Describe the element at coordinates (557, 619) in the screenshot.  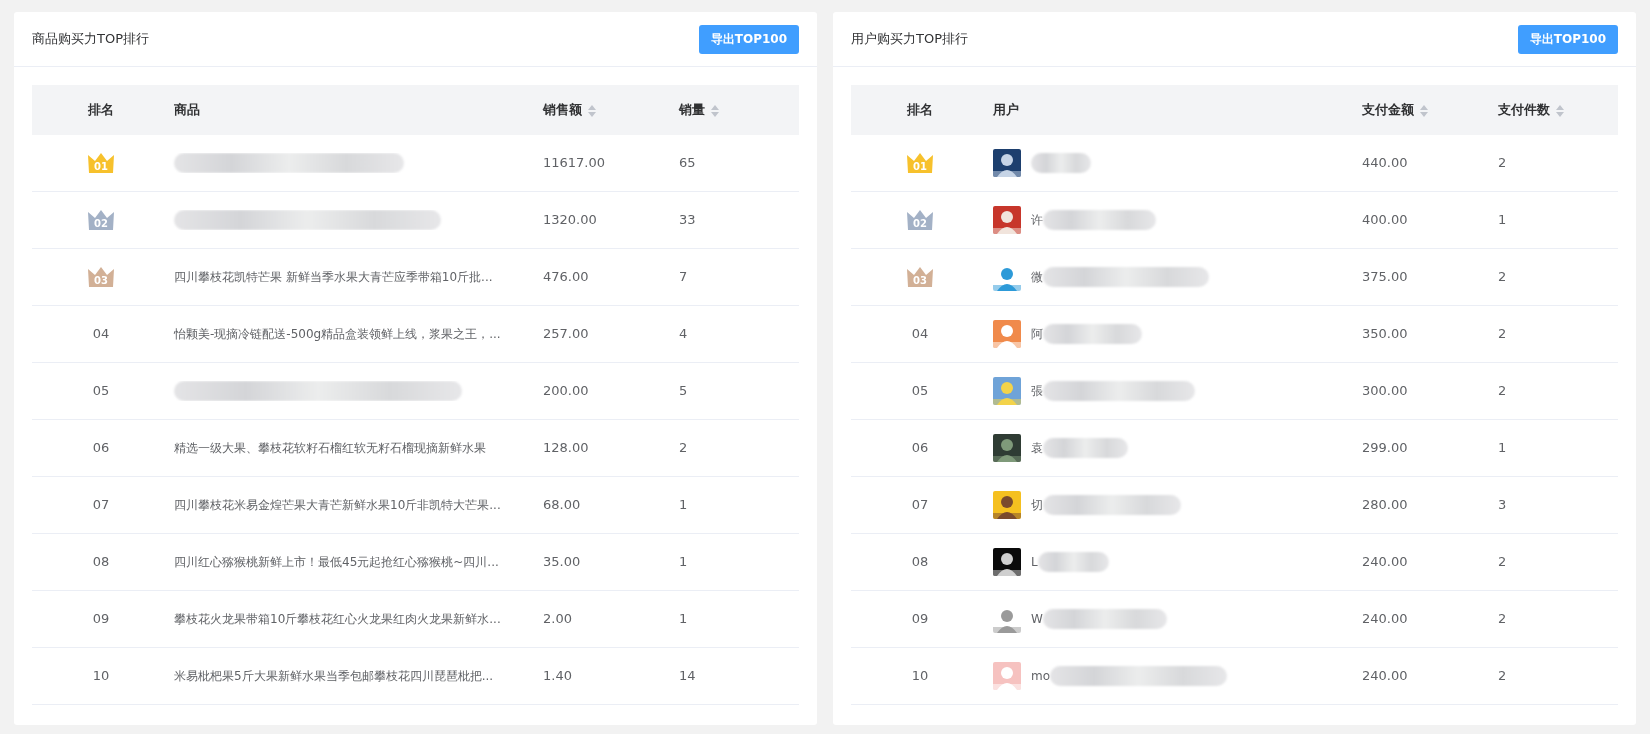
I see `amount-cell: 2.00` at that location.